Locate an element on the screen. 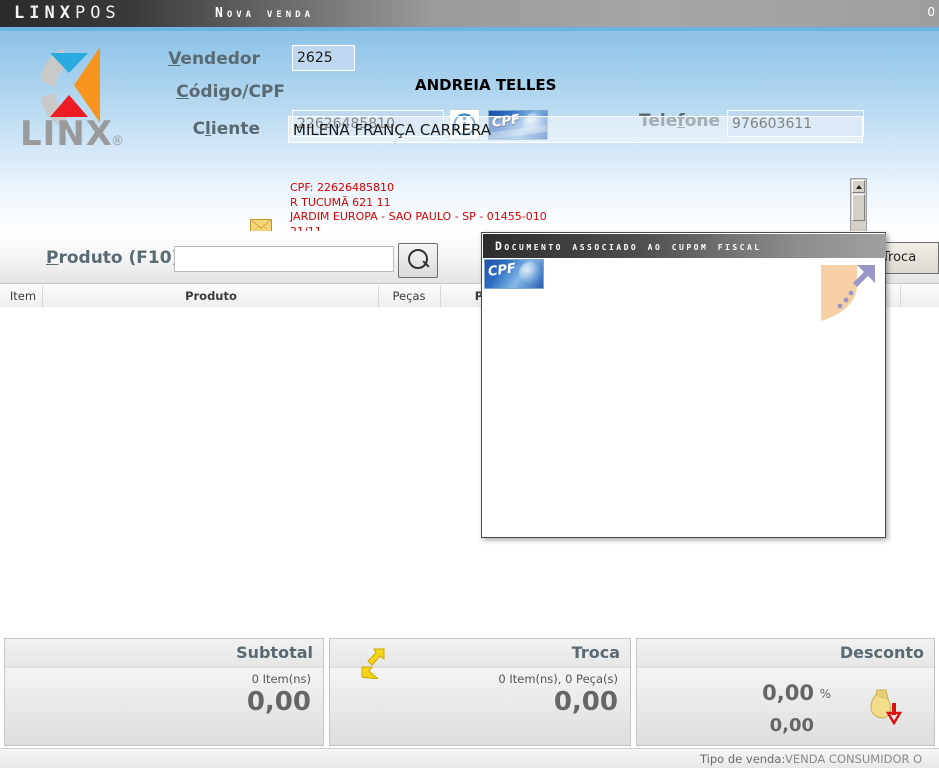  grid-col-item: Item is located at coordinates (23, 296).